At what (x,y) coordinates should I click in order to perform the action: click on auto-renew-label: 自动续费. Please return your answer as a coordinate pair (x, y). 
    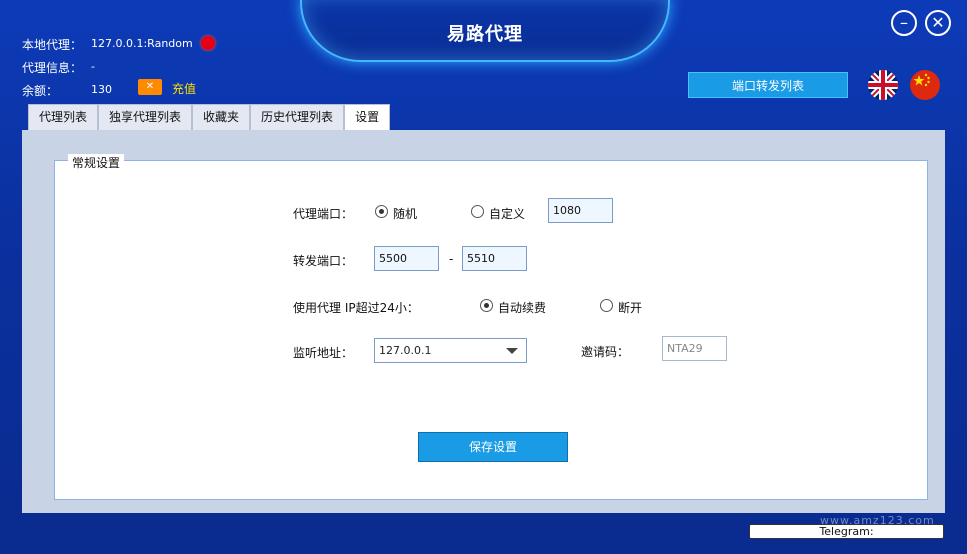
    Looking at the image, I should click on (522, 308).